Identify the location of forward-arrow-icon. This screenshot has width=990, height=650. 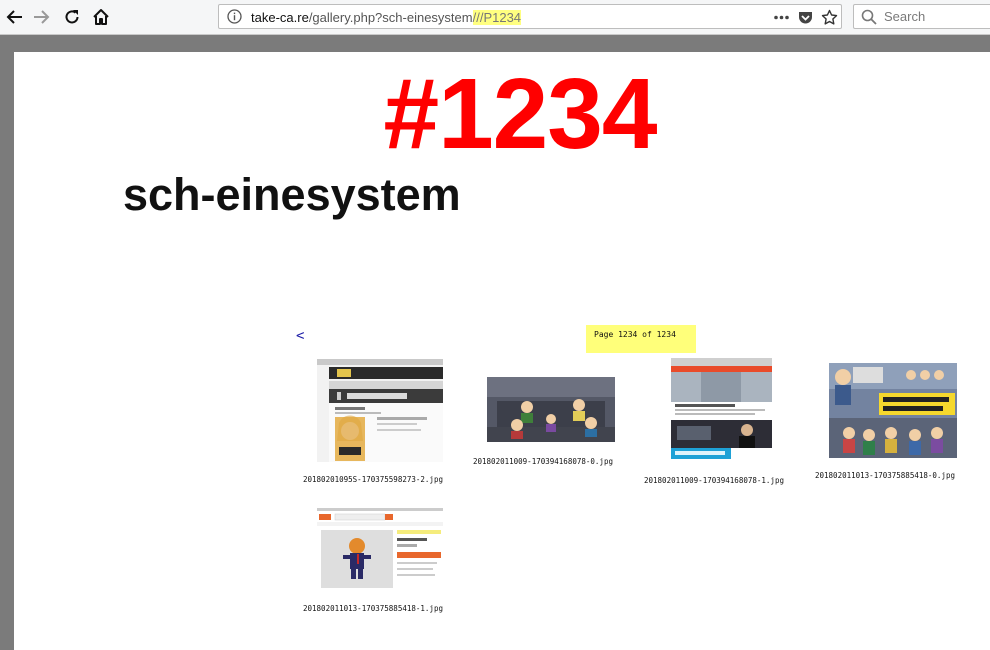
(41, 17).